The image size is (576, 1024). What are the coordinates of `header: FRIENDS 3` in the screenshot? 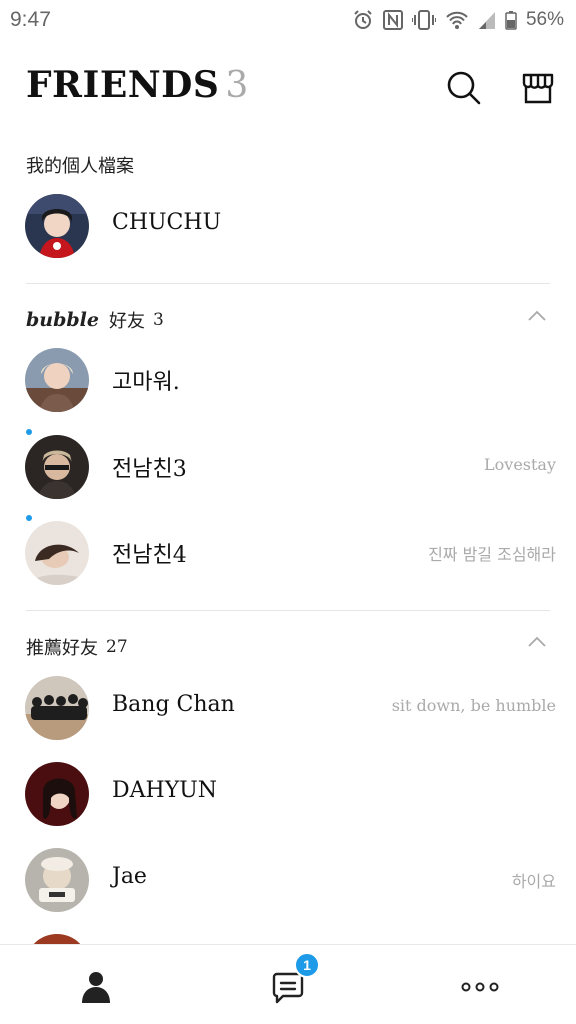 It's located at (288, 88).